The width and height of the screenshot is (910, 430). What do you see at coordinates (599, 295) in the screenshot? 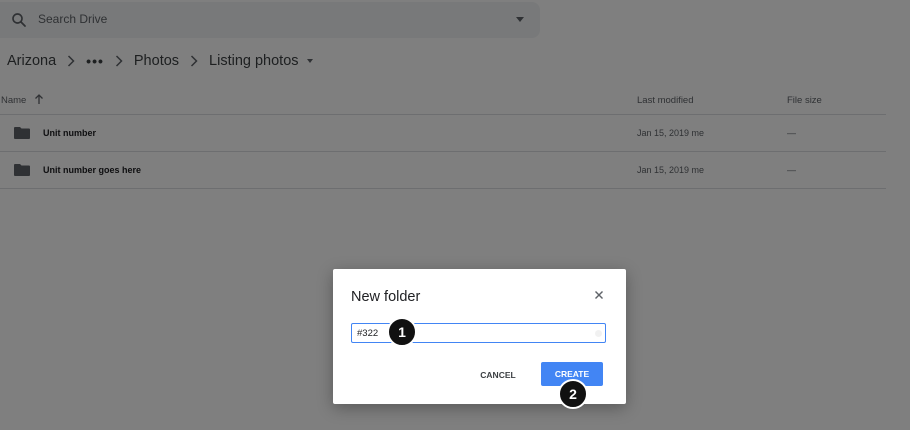
I see `close-icon` at bounding box center [599, 295].